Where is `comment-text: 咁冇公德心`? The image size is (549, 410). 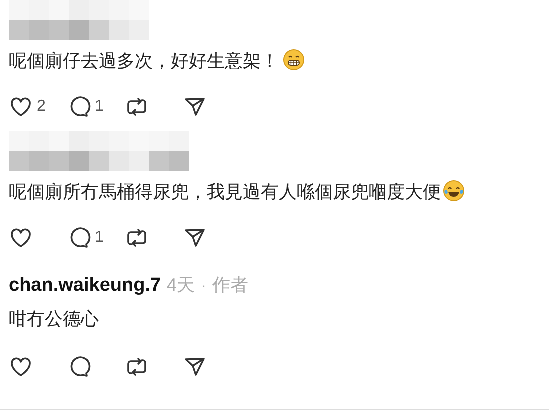 comment-text: 咁冇公德心 is located at coordinates (54, 319).